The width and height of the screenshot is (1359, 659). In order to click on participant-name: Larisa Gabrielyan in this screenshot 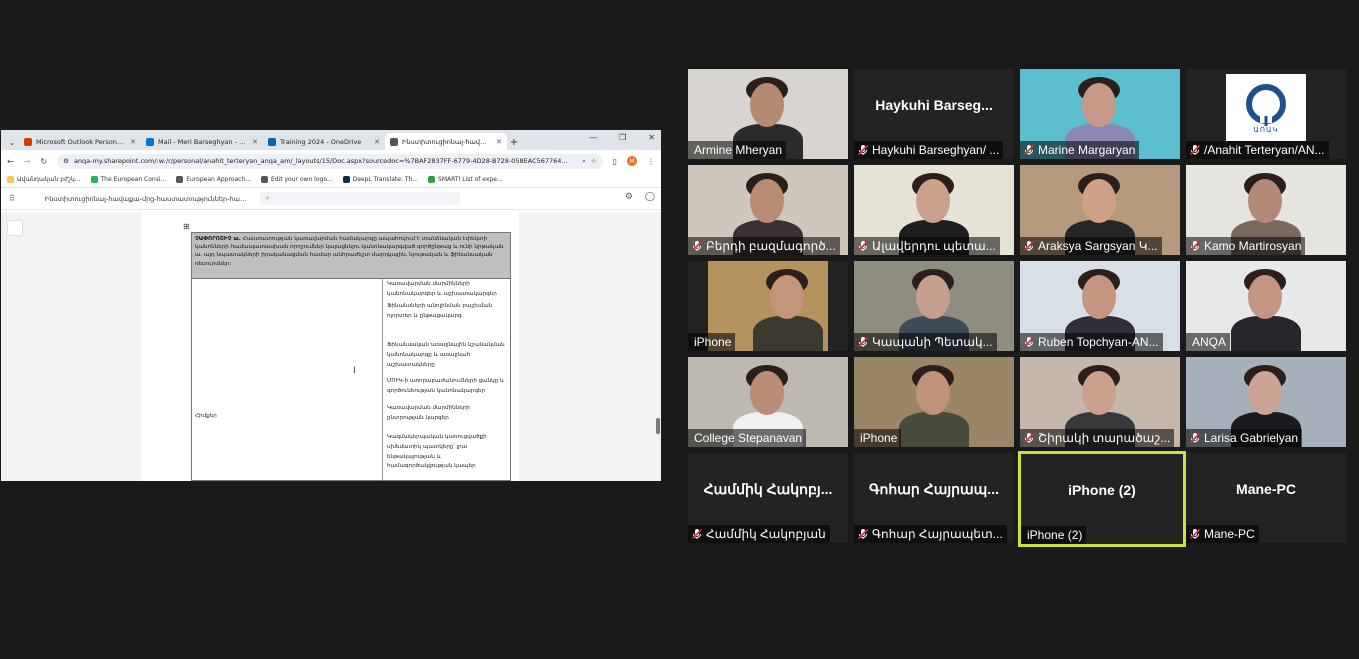, I will do `click(1251, 438)`.